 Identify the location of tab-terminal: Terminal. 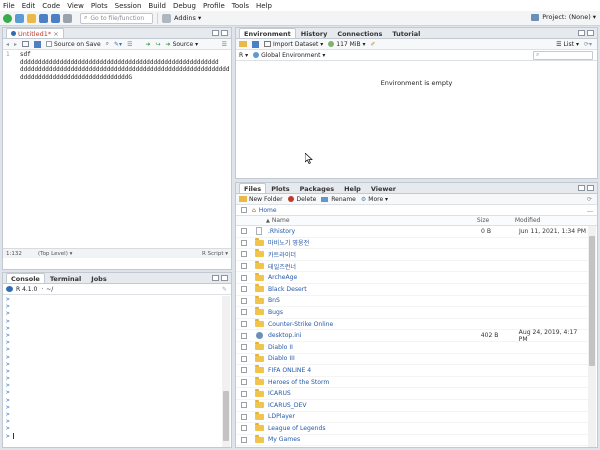
(65, 278).